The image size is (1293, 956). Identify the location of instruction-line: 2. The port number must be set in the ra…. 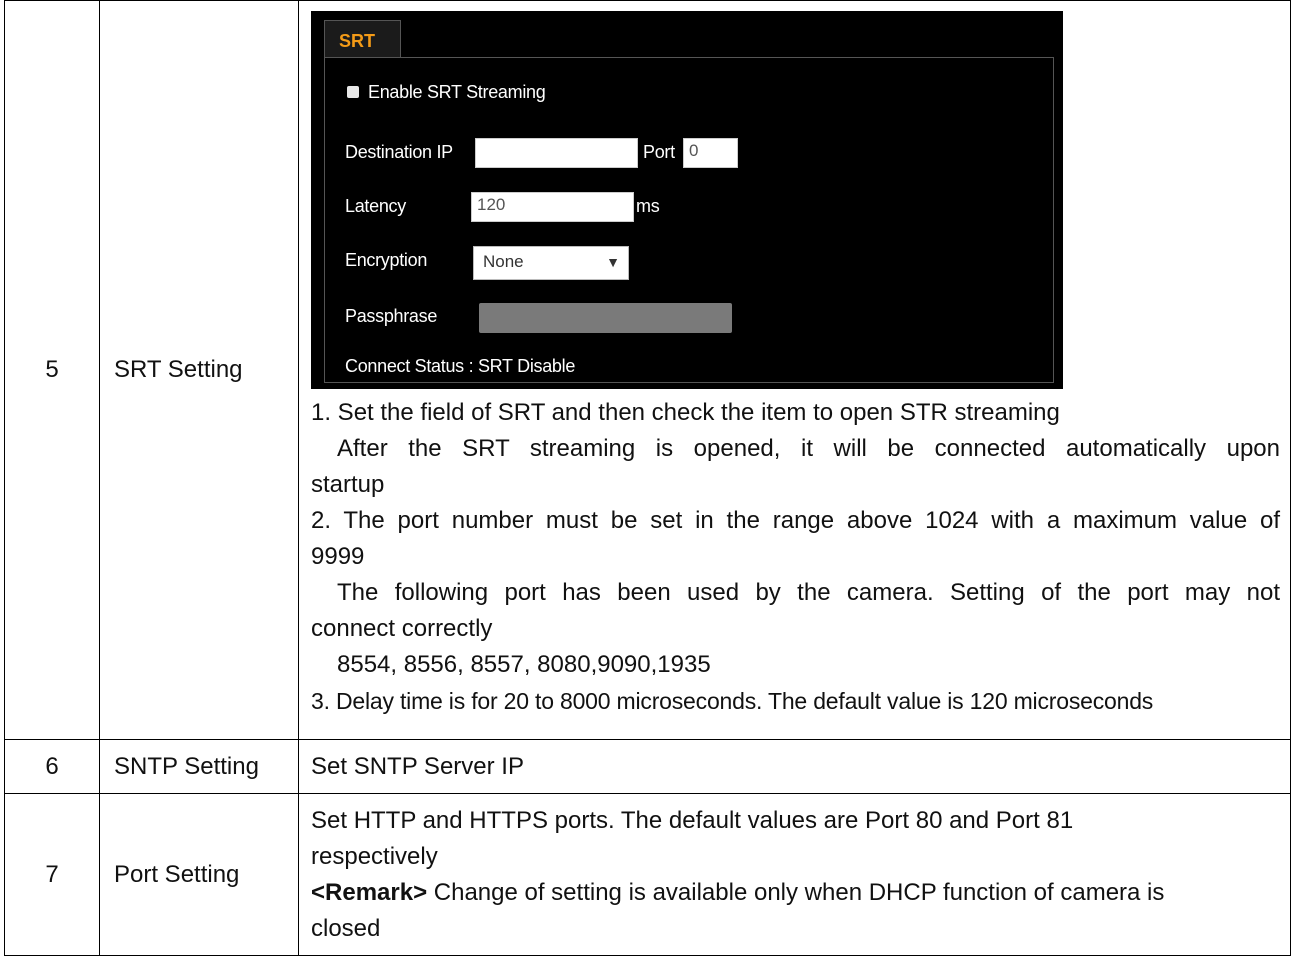
(795, 520).